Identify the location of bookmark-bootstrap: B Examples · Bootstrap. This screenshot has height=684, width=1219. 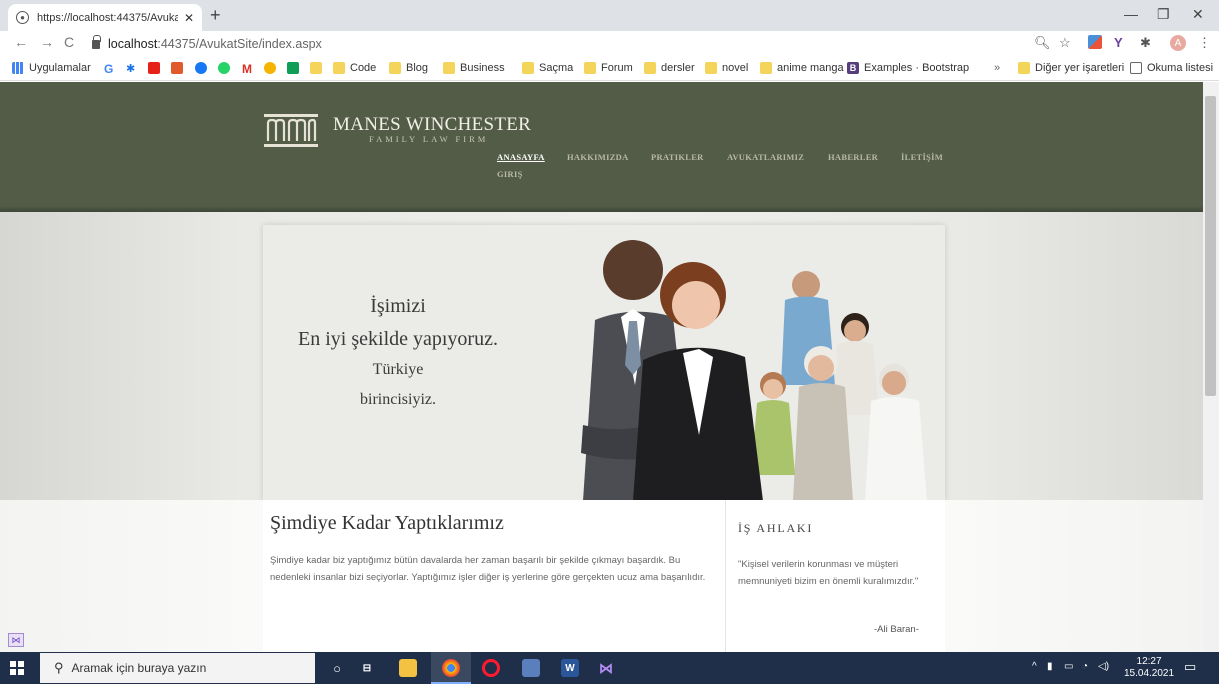
(908, 68).